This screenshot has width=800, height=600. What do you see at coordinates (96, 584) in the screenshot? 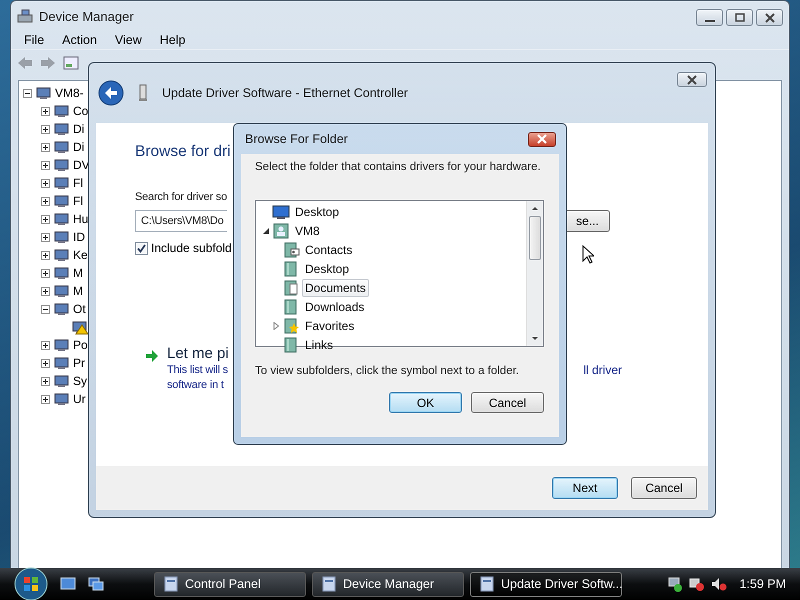
I see `switch-windows-icon` at bounding box center [96, 584].